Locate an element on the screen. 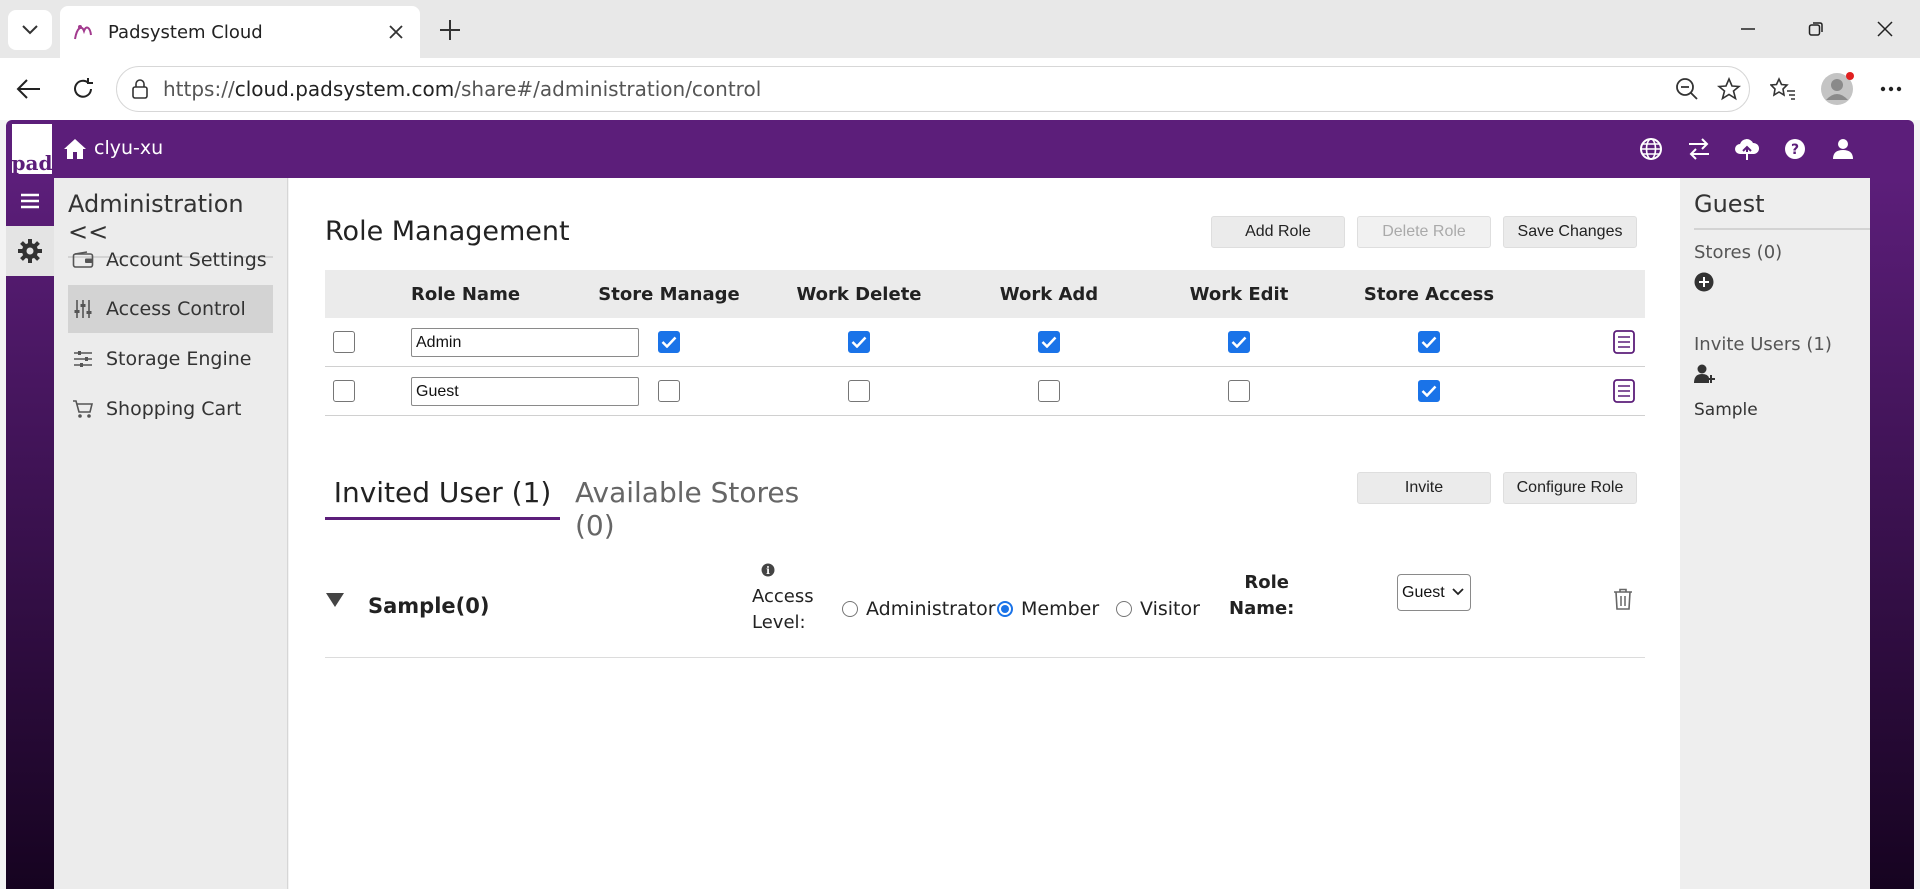 This screenshot has width=1920, height=889. browser-tab: Padsystem Cloud is located at coordinates (240, 32).